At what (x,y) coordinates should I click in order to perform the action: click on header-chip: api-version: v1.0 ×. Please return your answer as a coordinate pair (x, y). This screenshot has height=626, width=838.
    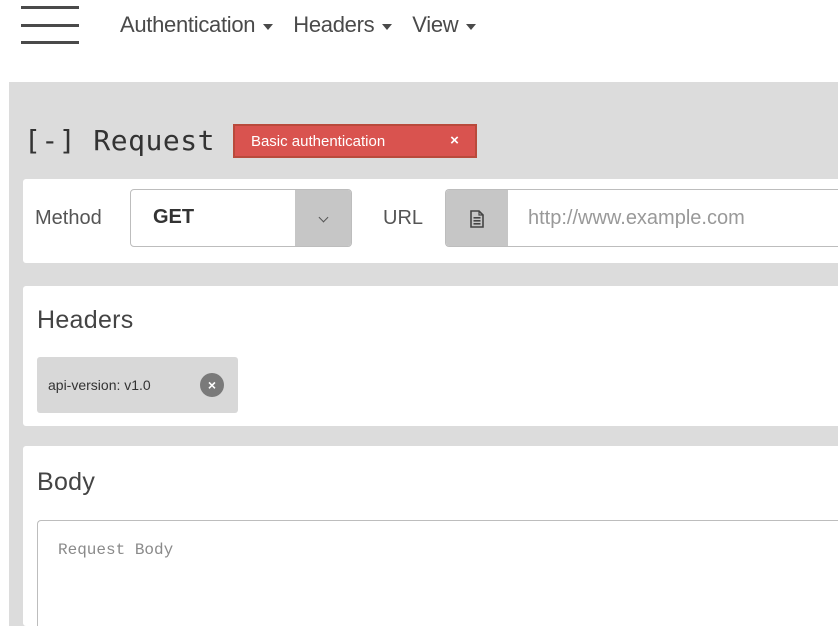
    Looking at the image, I should click on (137, 385).